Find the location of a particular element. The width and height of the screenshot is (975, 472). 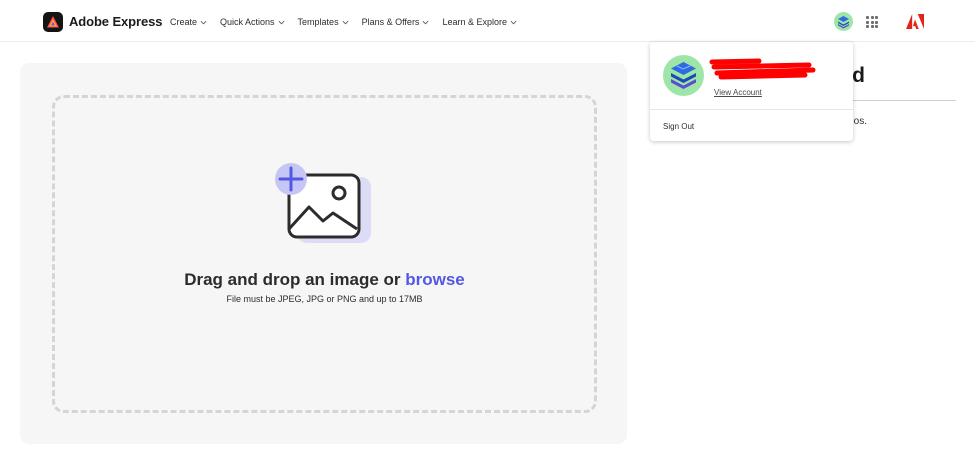

view-account-link: View Account is located at coordinates (738, 92).